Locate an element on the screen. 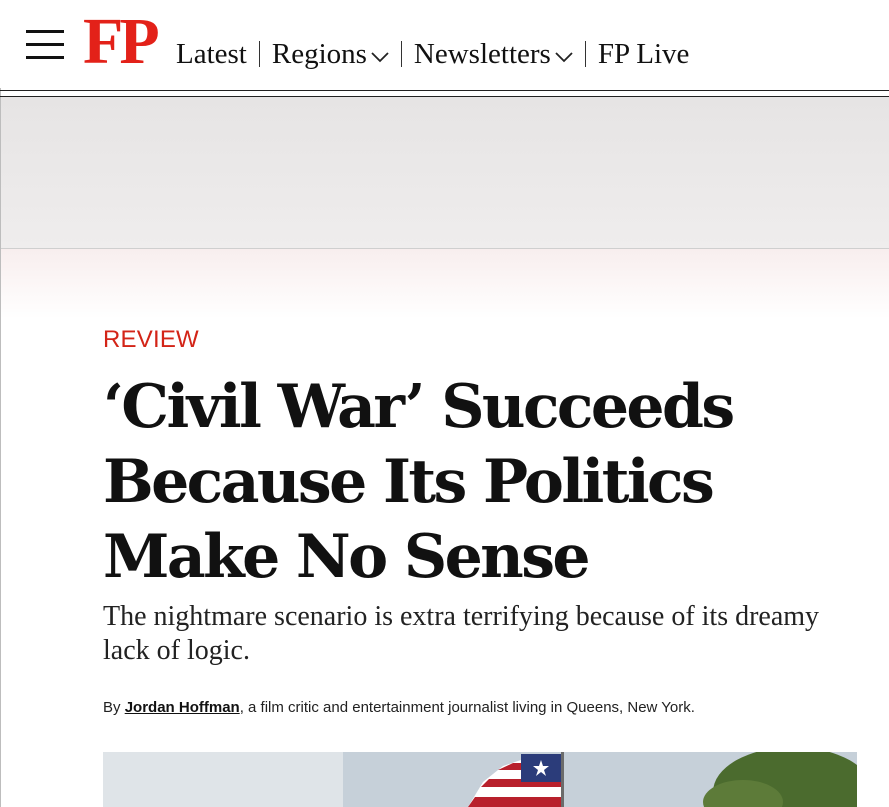 Image resolution: width=889 pixels, height=807 pixels. ad-fade is located at coordinates (445, 284).